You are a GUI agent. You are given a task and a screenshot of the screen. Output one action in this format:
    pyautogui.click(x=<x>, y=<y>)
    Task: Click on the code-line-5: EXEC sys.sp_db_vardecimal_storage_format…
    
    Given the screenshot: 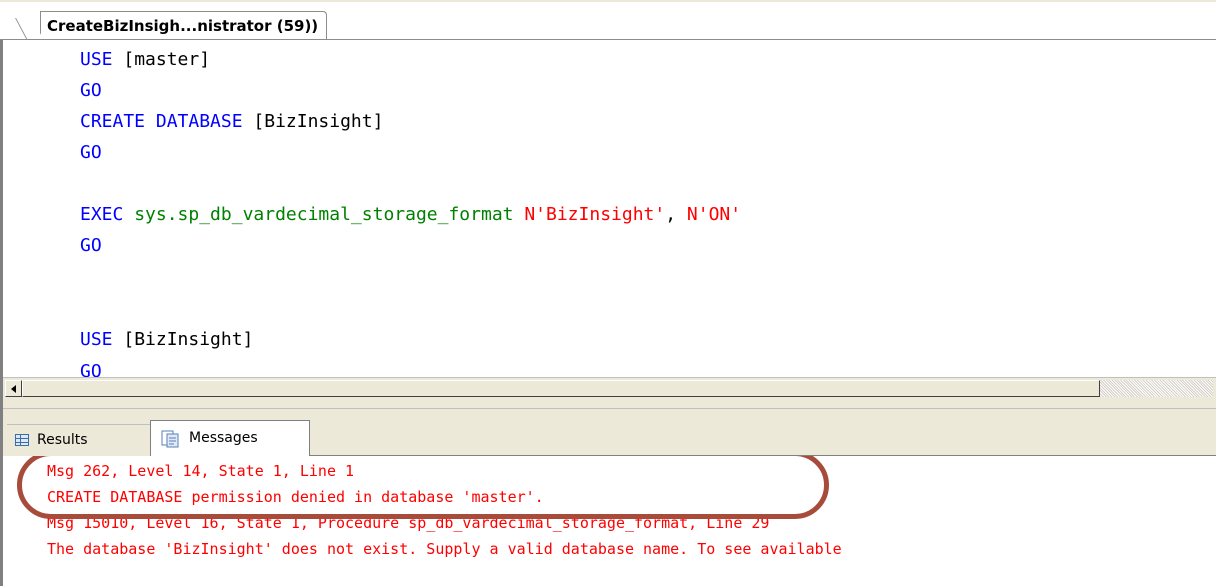 What is the action you would take?
    pyautogui.click(x=410, y=215)
    